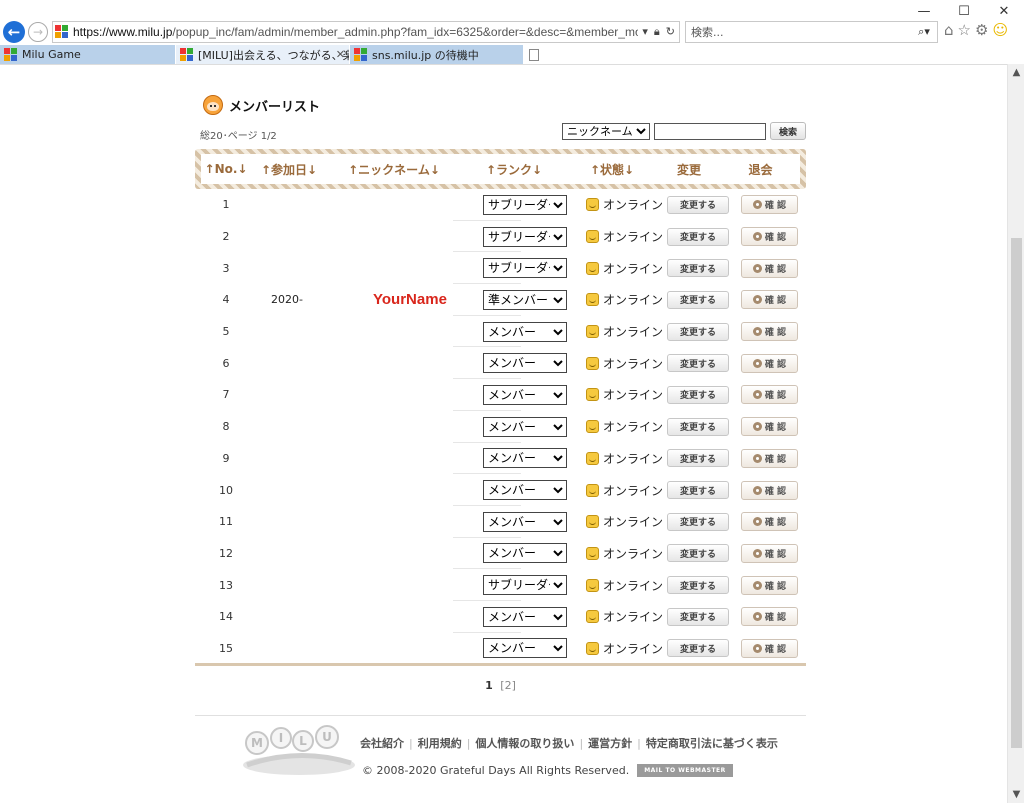 The height and width of the screenshot is (803, 1024). I want to click on sort-rank-header: ↑ランク↓, so click(514, 169).